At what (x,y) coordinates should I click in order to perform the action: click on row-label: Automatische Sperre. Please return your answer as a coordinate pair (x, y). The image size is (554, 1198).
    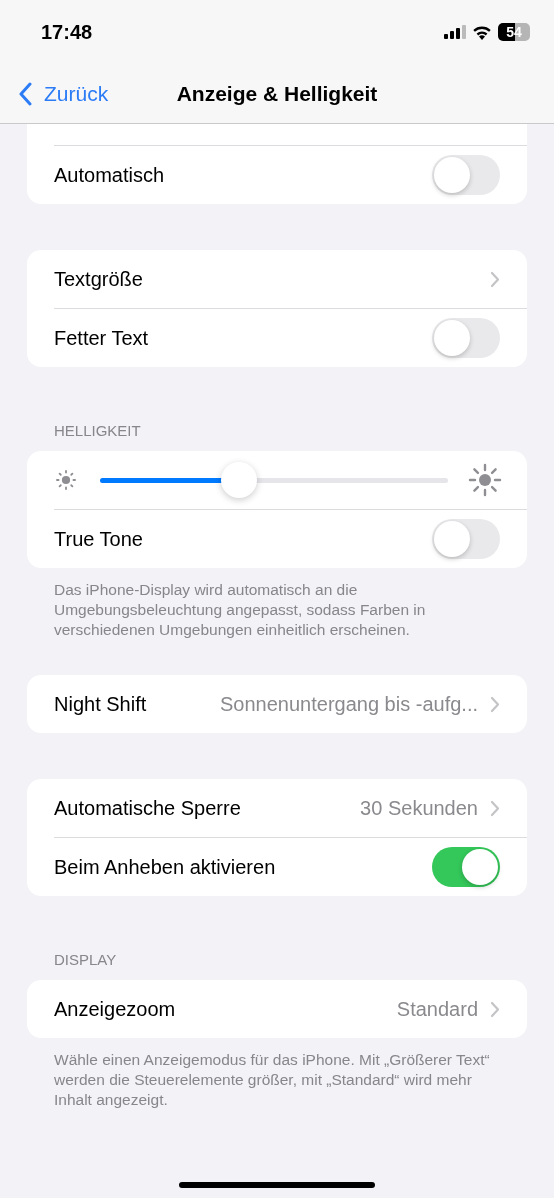
    Looking at the image, I should click on (147, 808).